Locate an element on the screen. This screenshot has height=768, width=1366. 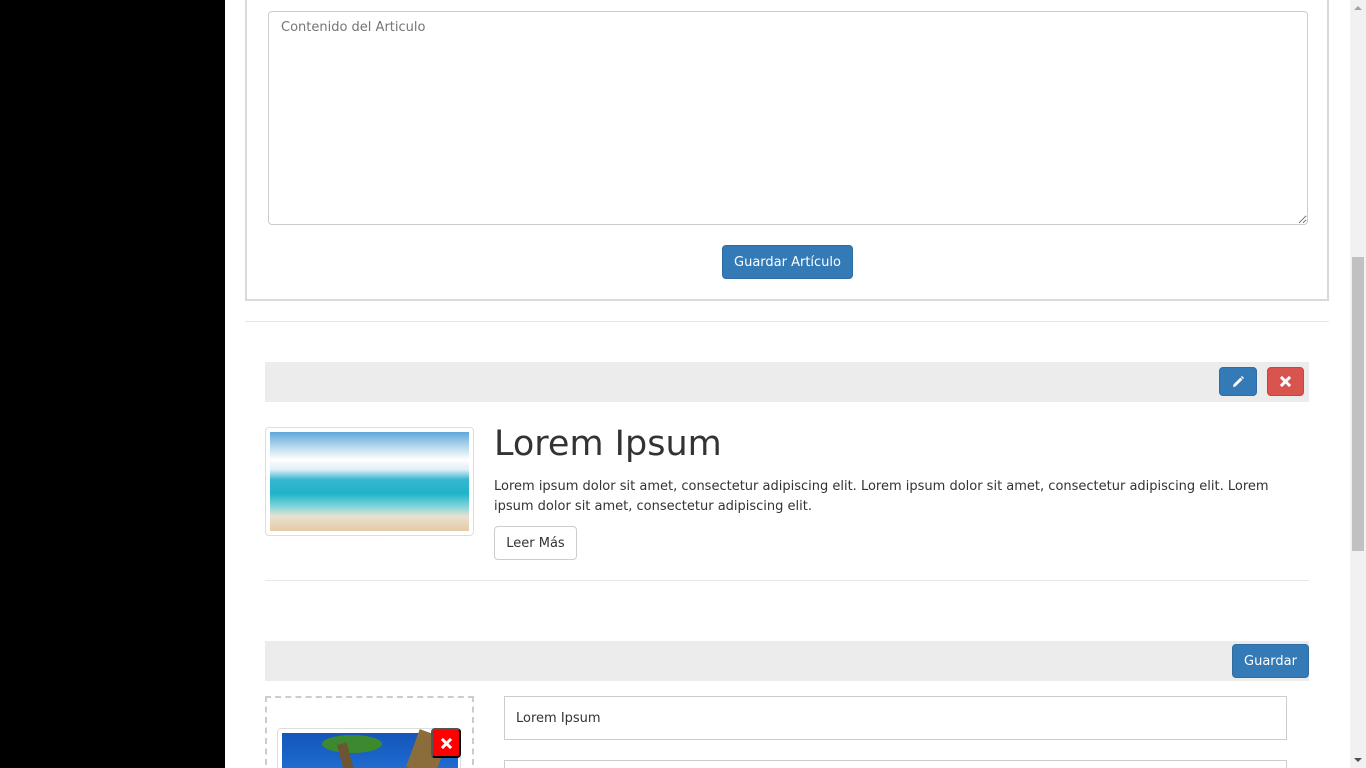
article-divider is located at coordinates (787, 580).